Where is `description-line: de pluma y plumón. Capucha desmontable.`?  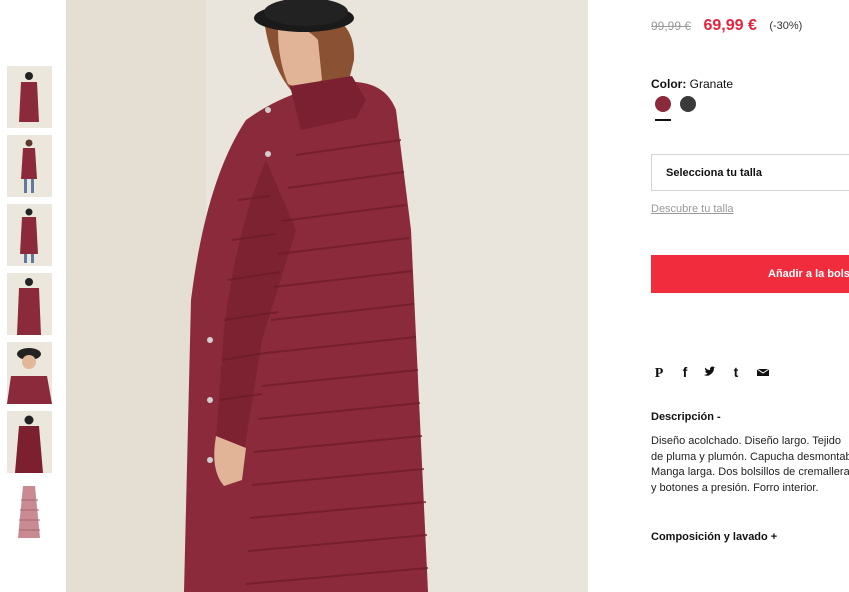 description-line: de pluma y plumón. Capucha desmontable. is located at coordinates (750, 456).